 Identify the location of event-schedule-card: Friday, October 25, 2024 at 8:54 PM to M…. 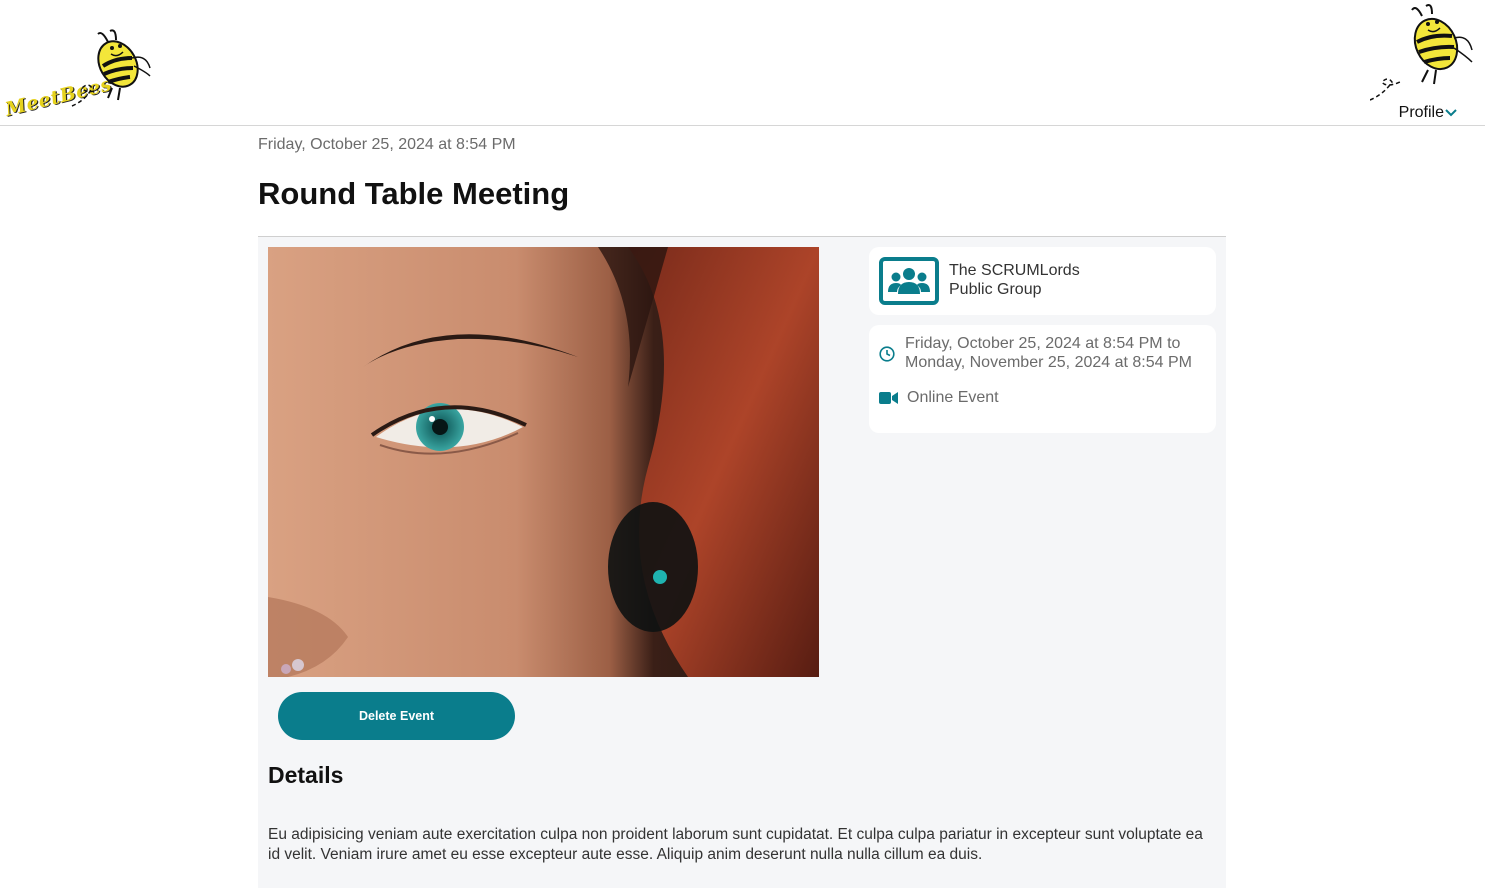
(1042, 379).